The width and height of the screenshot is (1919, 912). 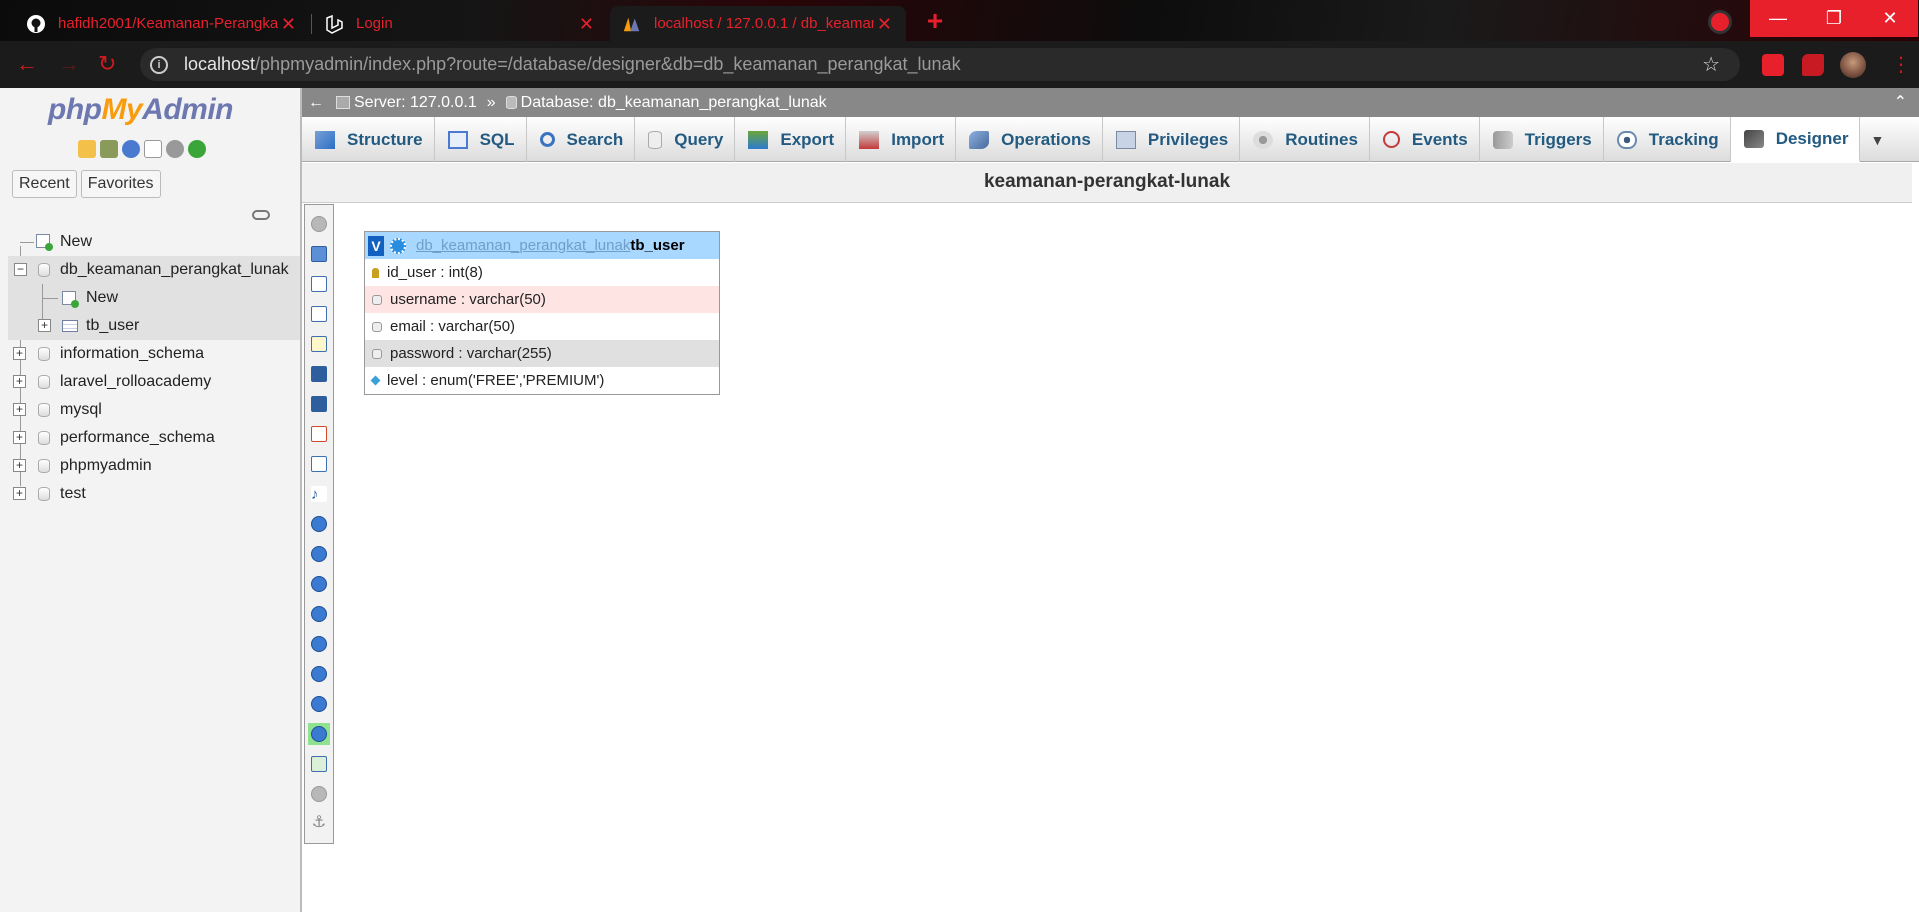 What do you see at coordinates (481, 139) in the screenshot?
I see `tab-sql: SQL` at bounding box center [481, 139].